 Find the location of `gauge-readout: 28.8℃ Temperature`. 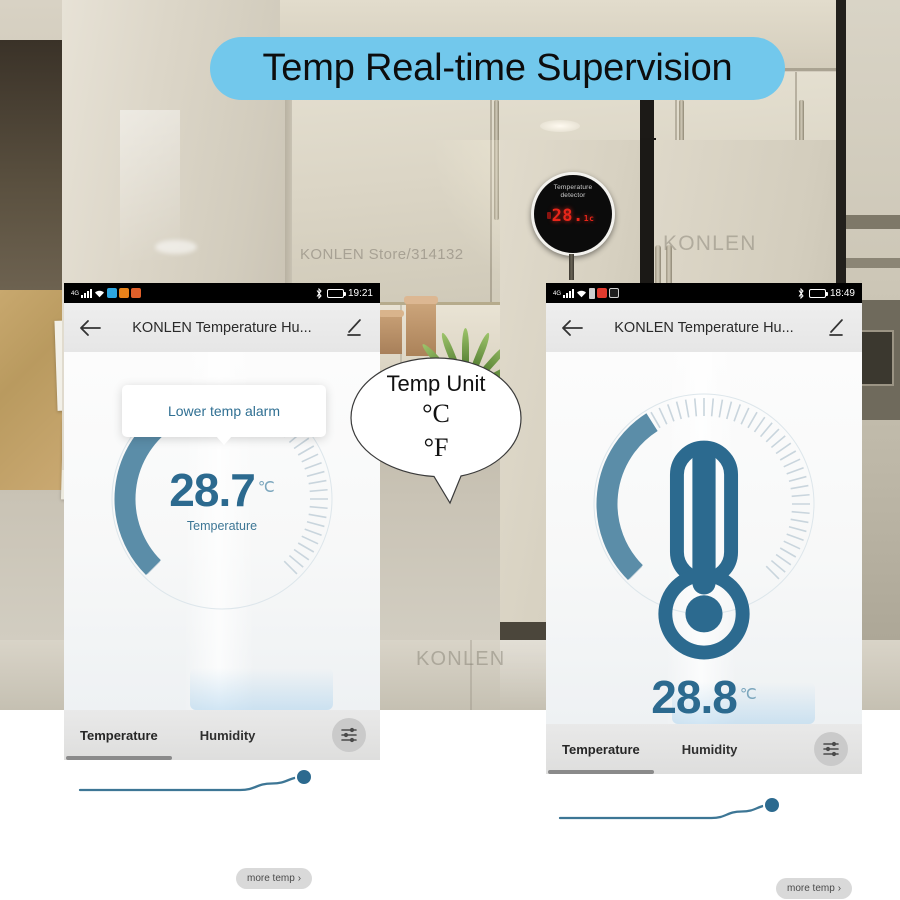

gauge-readout: 28.8℃ Temperature is located at coordinates (704, 580).